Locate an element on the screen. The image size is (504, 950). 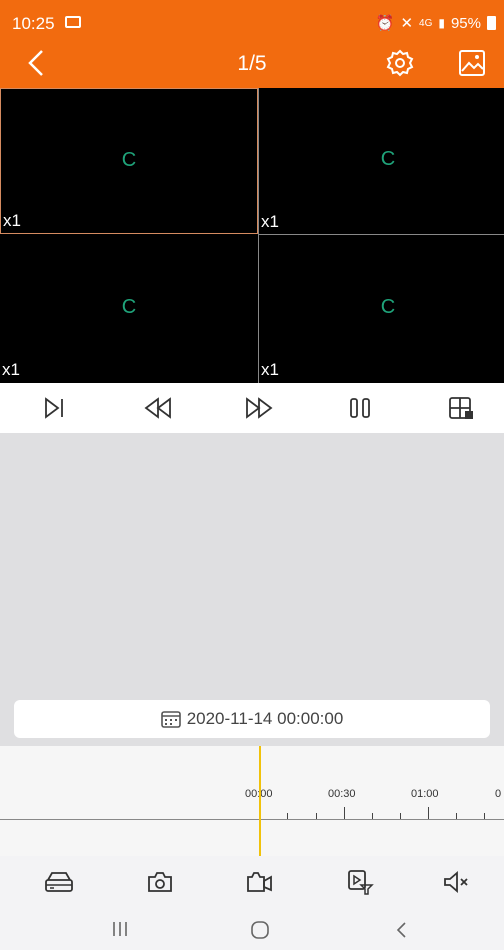
fast-forward-button is located at coordinates (259, 408).